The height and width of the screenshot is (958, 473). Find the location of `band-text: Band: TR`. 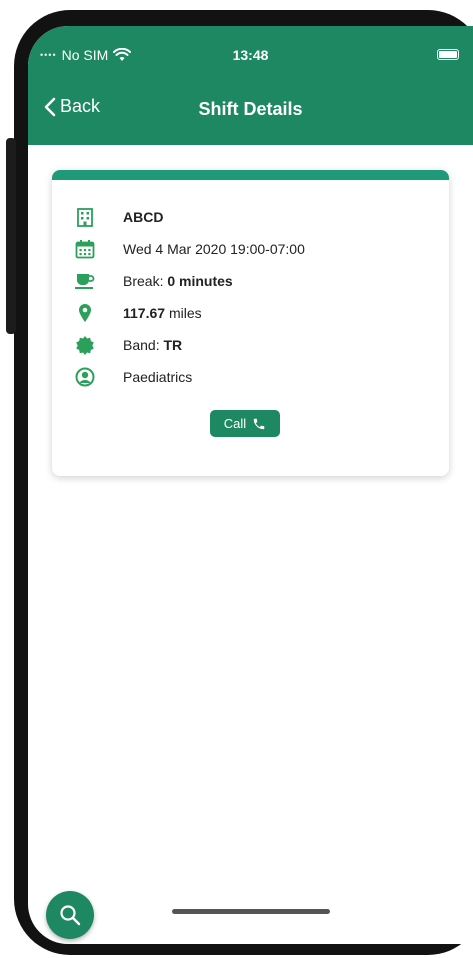

band-text: Band: TR is located at coordinates (152, 345).